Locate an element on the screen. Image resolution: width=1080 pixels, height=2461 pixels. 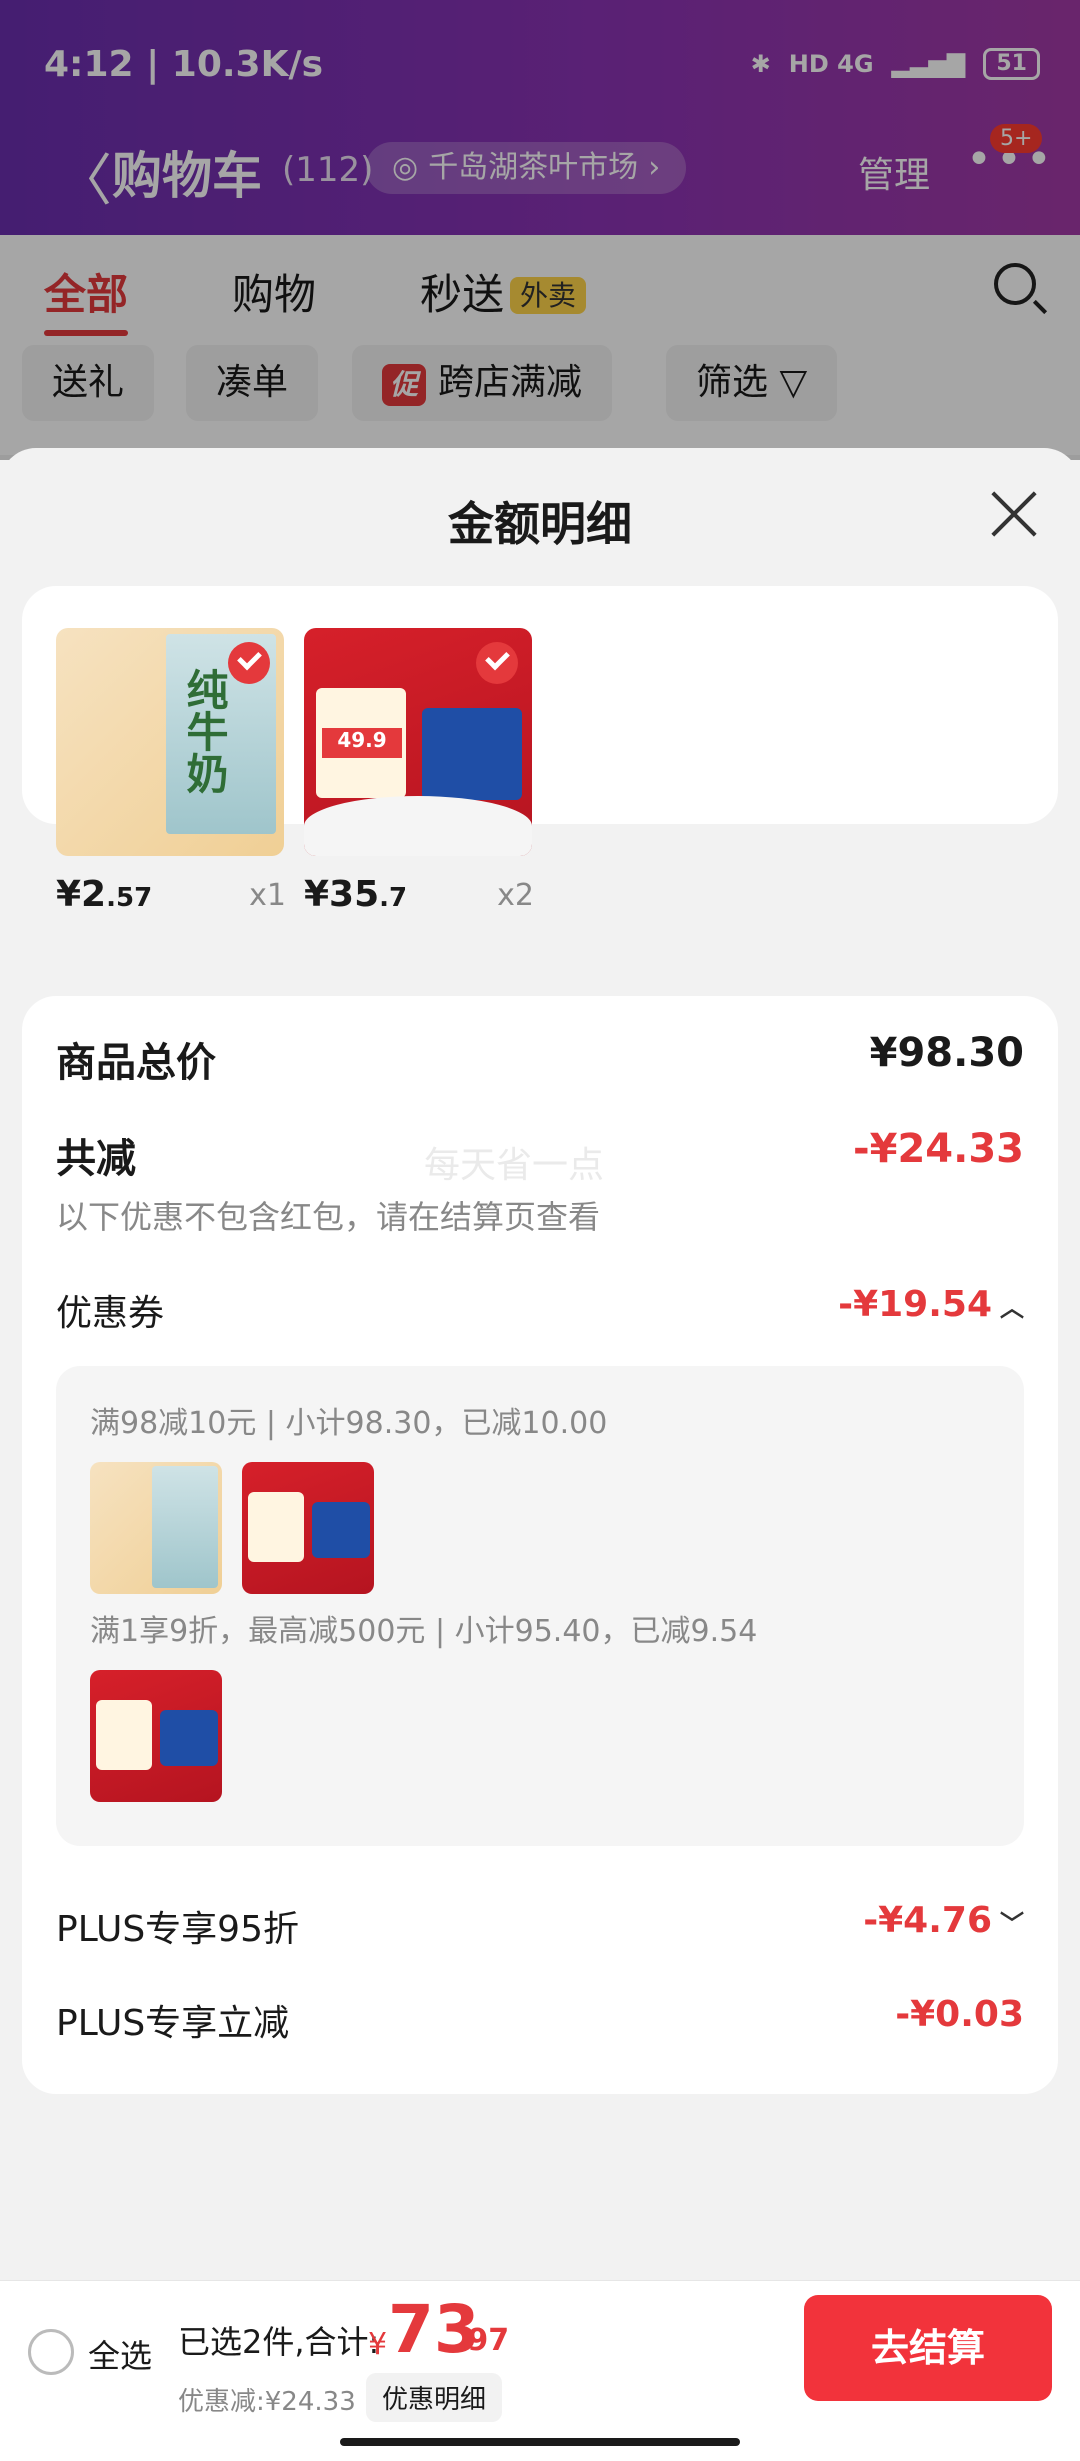
select-all-label: 全选 is located at coordinates (120, 2354).